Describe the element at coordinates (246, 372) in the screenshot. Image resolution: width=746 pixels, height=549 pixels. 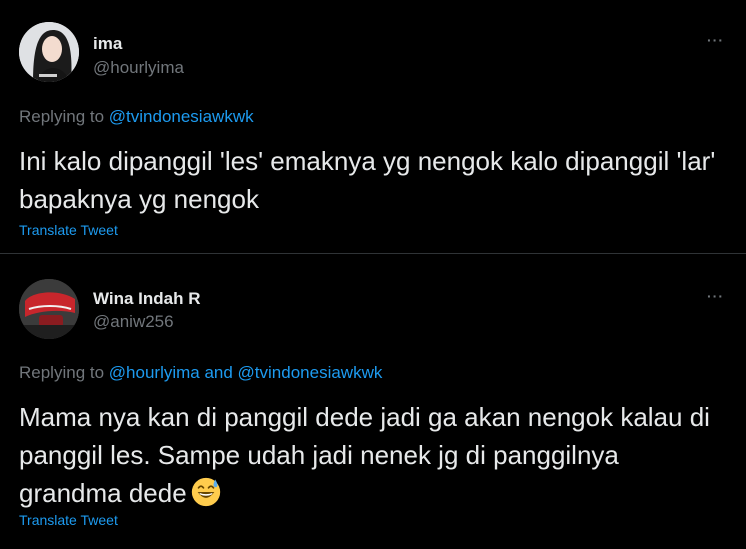
I see `reply-mention-link: @hourlyima and @tvindonesiawkwk` at that location.